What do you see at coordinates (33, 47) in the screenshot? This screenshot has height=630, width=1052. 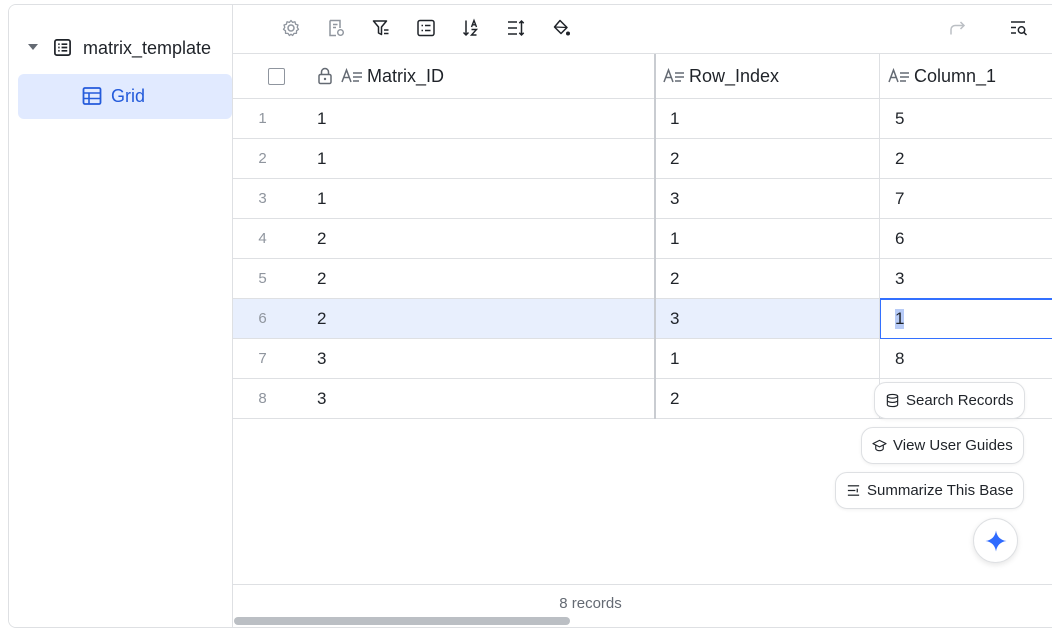 I see `caret-down-icon` at bounding box center [33, 47].